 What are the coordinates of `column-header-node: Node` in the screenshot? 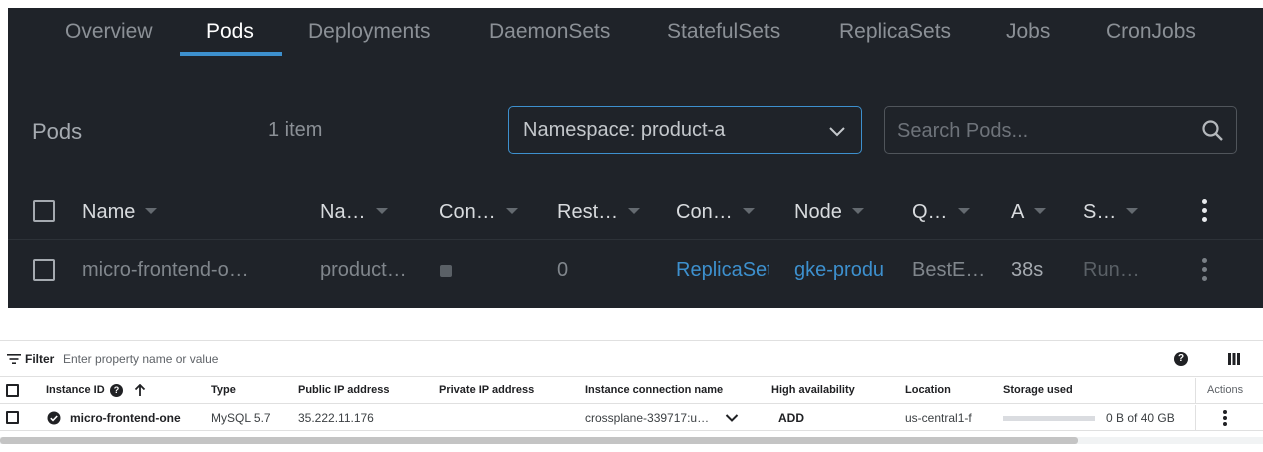 It's located at (829, 212).